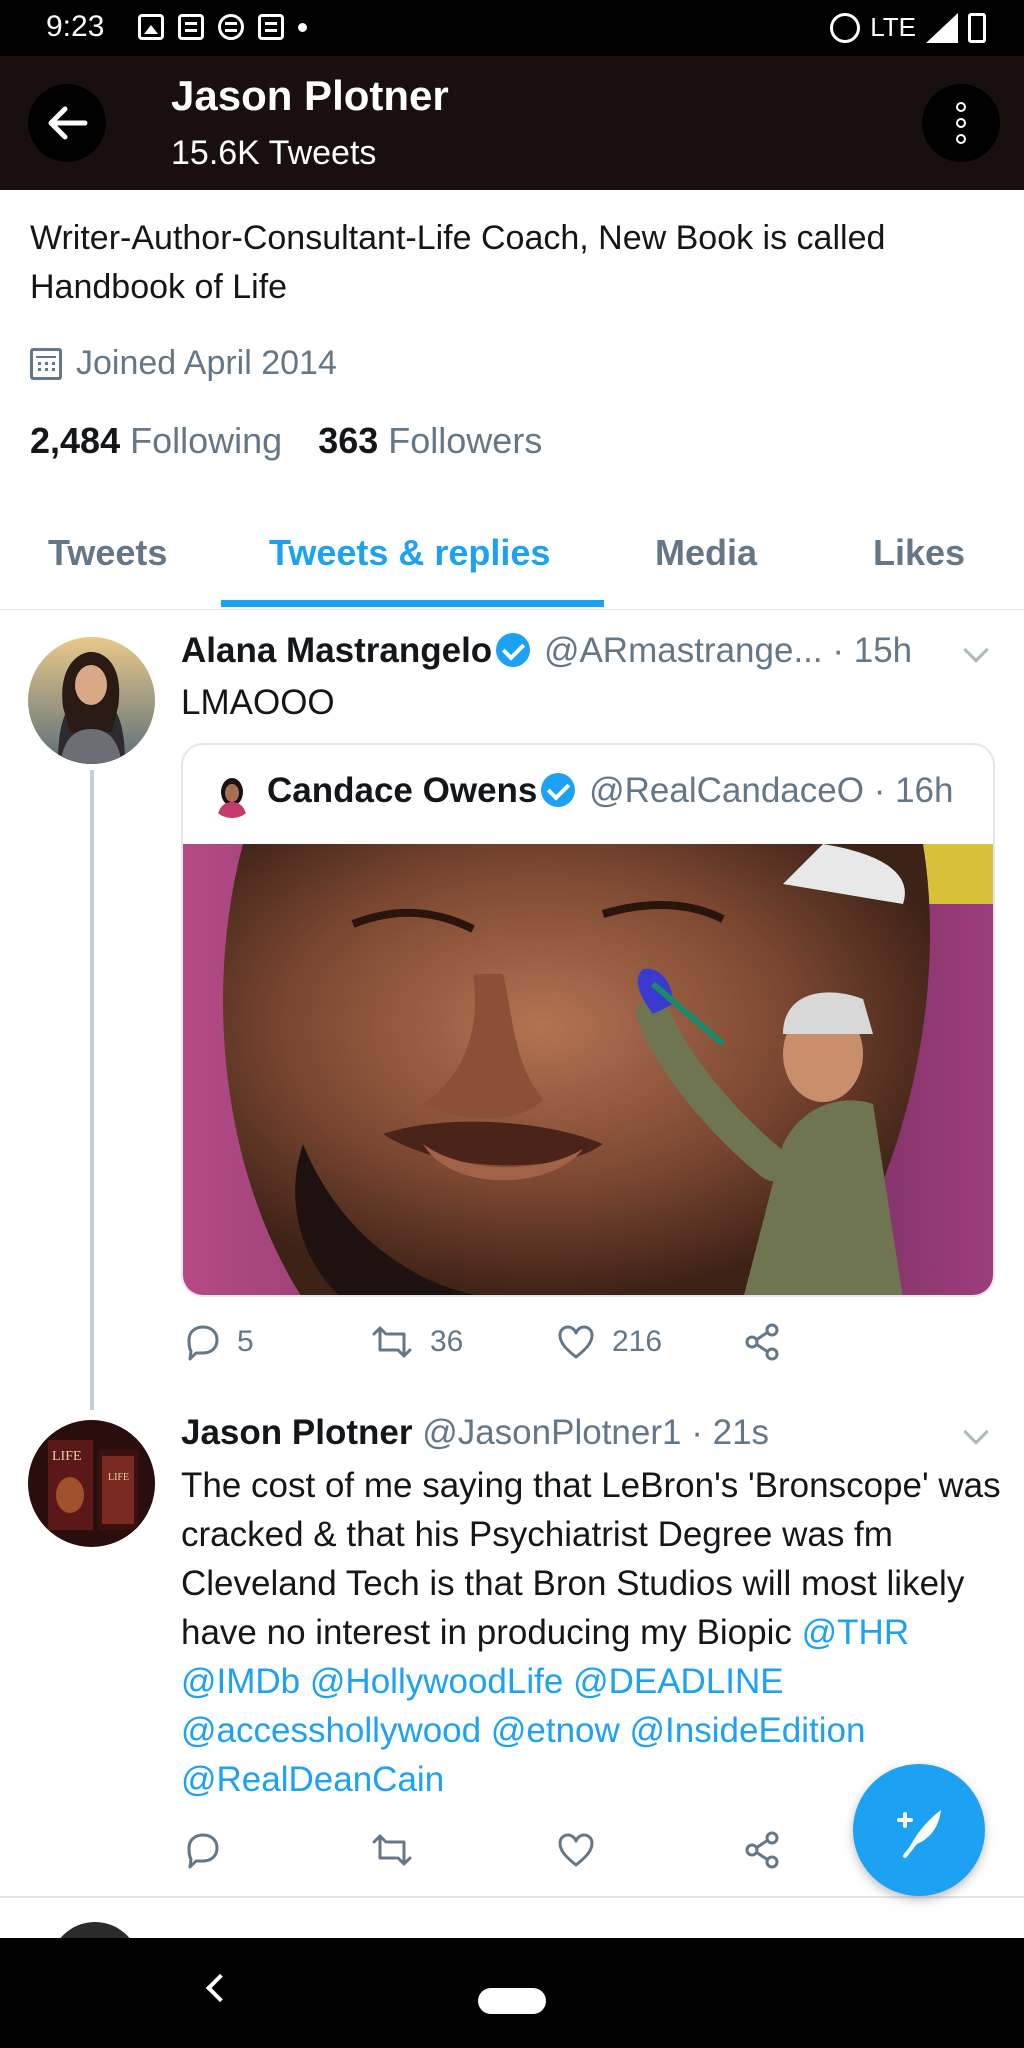 The image size is (1024, 2048). What do you see at coordinates (512, 1918) in the screenshot?
I see `next-tweet-peek` at bounding box center [512, 1918].